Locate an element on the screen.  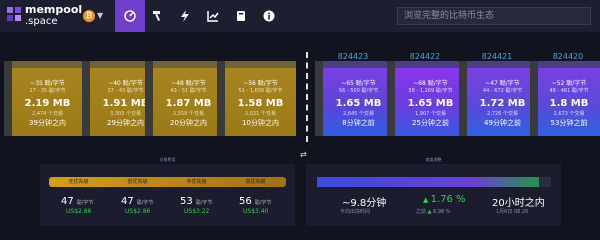
block-tx-count: 2,726 个交易 is located at coordinates (502, 114).